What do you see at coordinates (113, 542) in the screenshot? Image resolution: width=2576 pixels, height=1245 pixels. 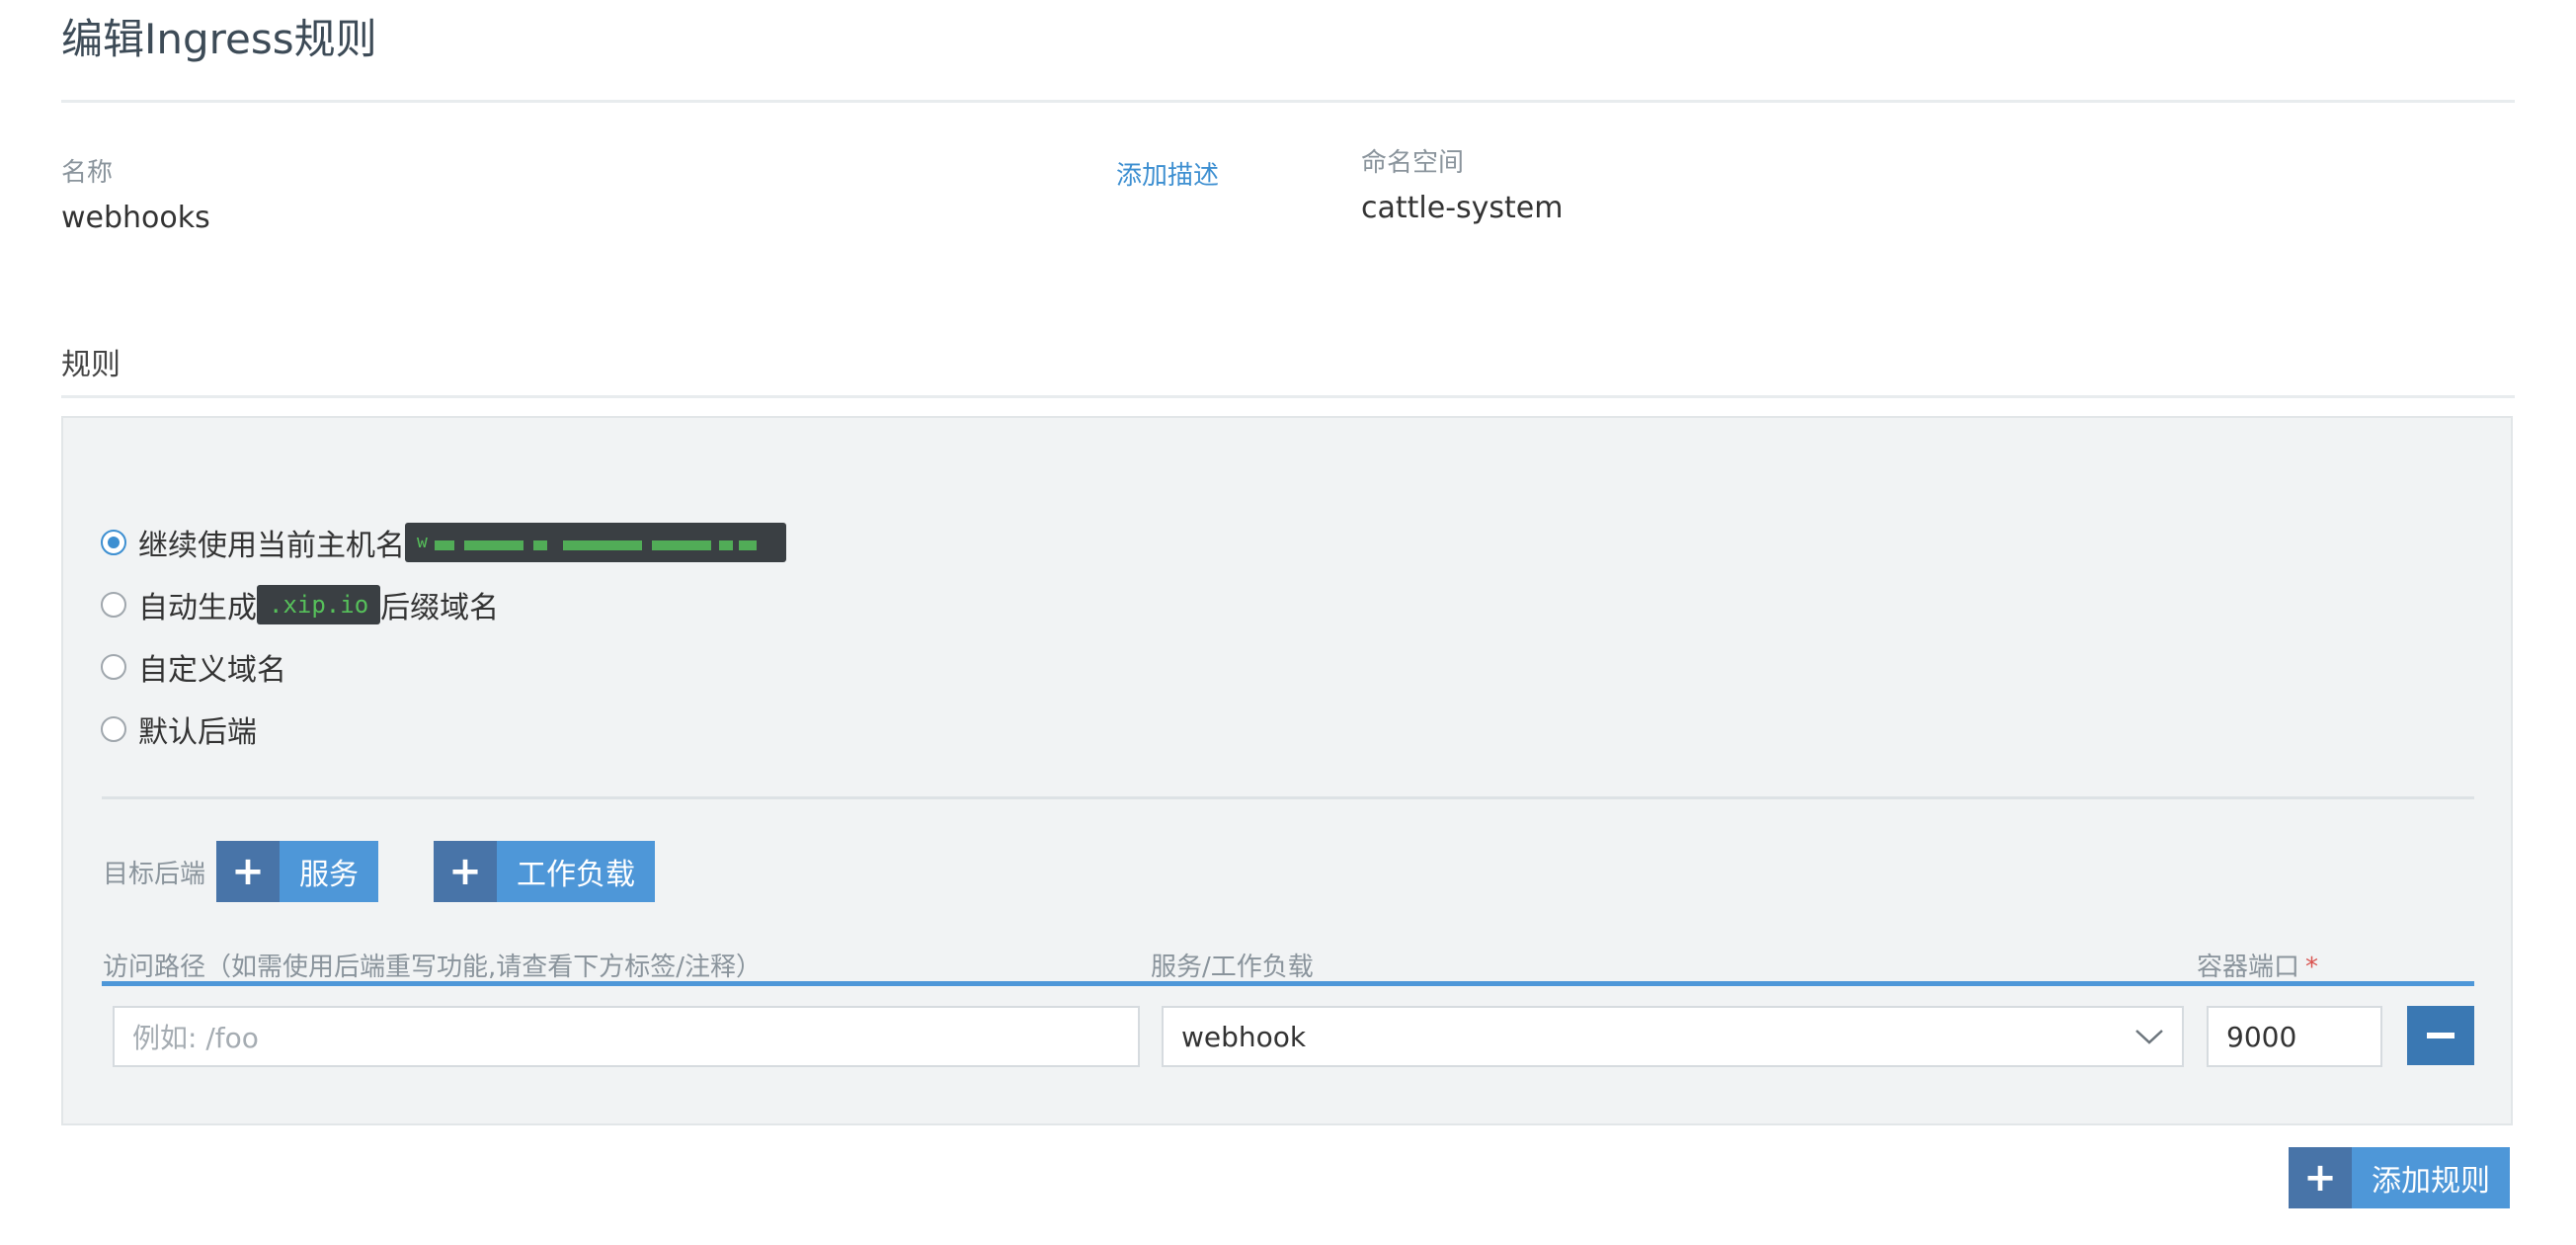 I see `radio-checked-icon` at bounding box center [113, 542].